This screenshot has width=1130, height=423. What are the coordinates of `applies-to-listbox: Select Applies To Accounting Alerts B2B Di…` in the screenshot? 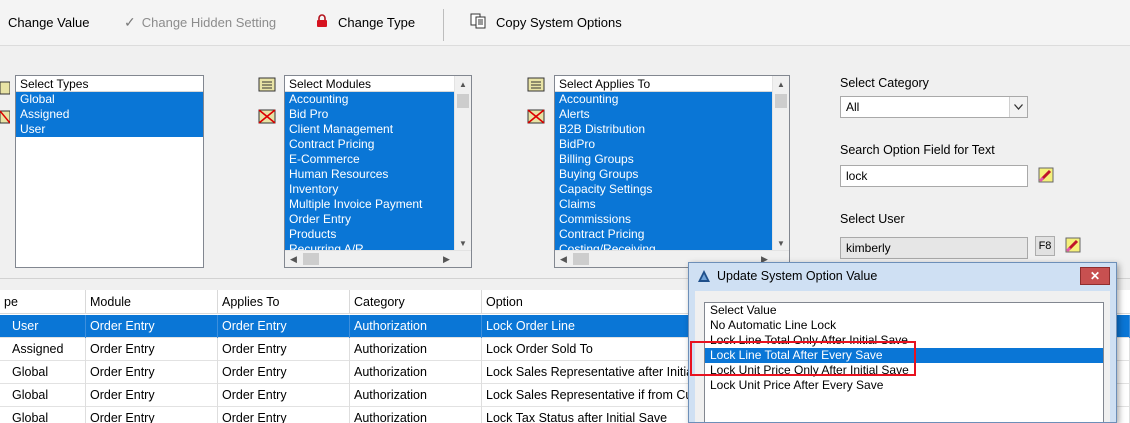 It's located at (672, 171).